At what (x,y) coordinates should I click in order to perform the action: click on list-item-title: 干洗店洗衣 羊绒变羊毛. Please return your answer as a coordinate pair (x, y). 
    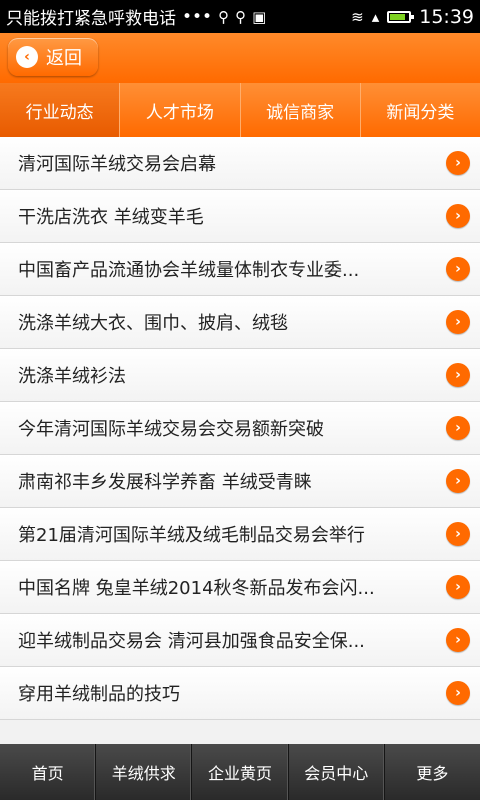
    Looking at the image, I should click on (111, 217).